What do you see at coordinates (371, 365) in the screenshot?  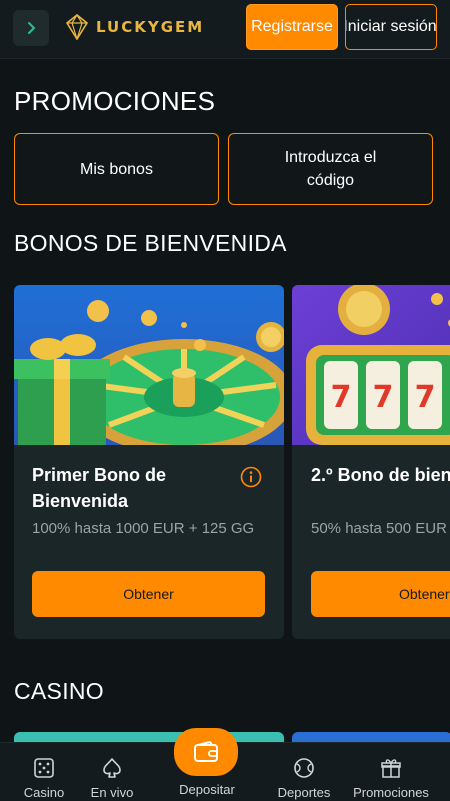 I see `slot-machine-image: 7 7 7` at bounding box center [371, 365].